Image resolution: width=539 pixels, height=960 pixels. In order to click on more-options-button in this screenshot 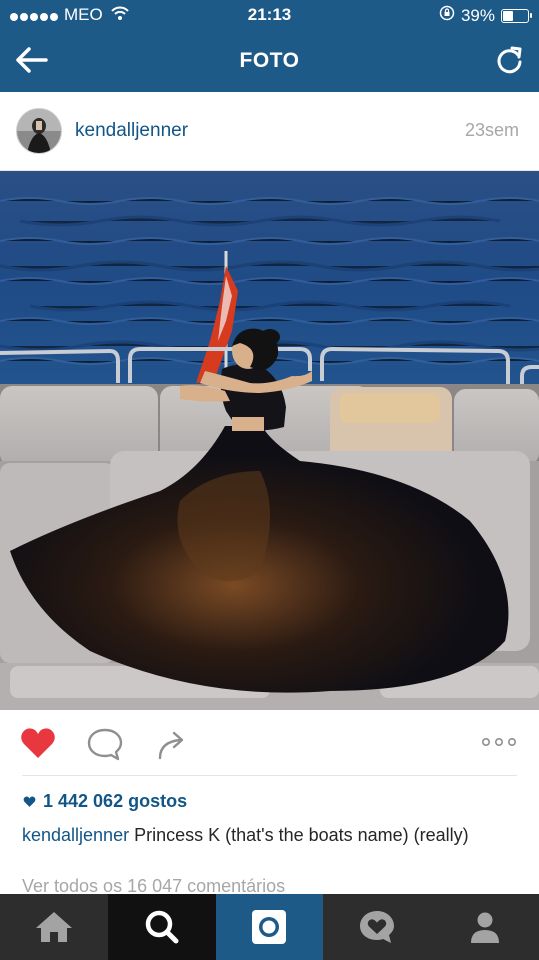, I will do `click(500, 744)`.